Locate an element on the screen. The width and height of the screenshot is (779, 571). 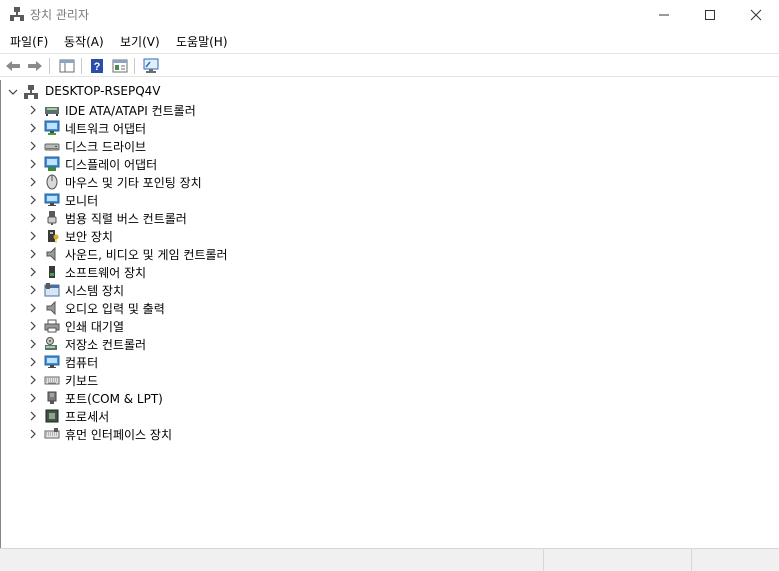
tree-item-label: 디스플레이 어댑터 is located at coordinates (111, 165).